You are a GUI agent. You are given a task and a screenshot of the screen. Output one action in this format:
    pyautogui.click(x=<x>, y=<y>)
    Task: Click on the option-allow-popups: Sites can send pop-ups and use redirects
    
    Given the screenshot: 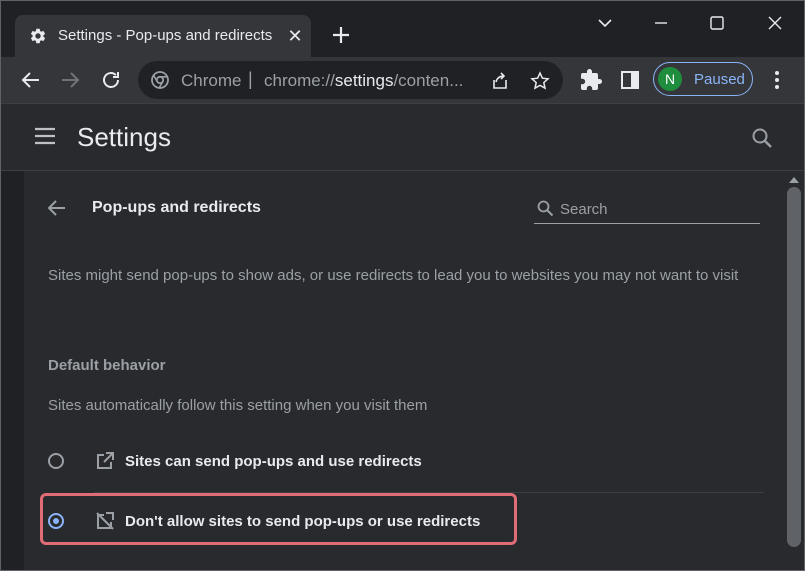 What is the action you would take?
    pyautogui.click(x=394, y=461)
    